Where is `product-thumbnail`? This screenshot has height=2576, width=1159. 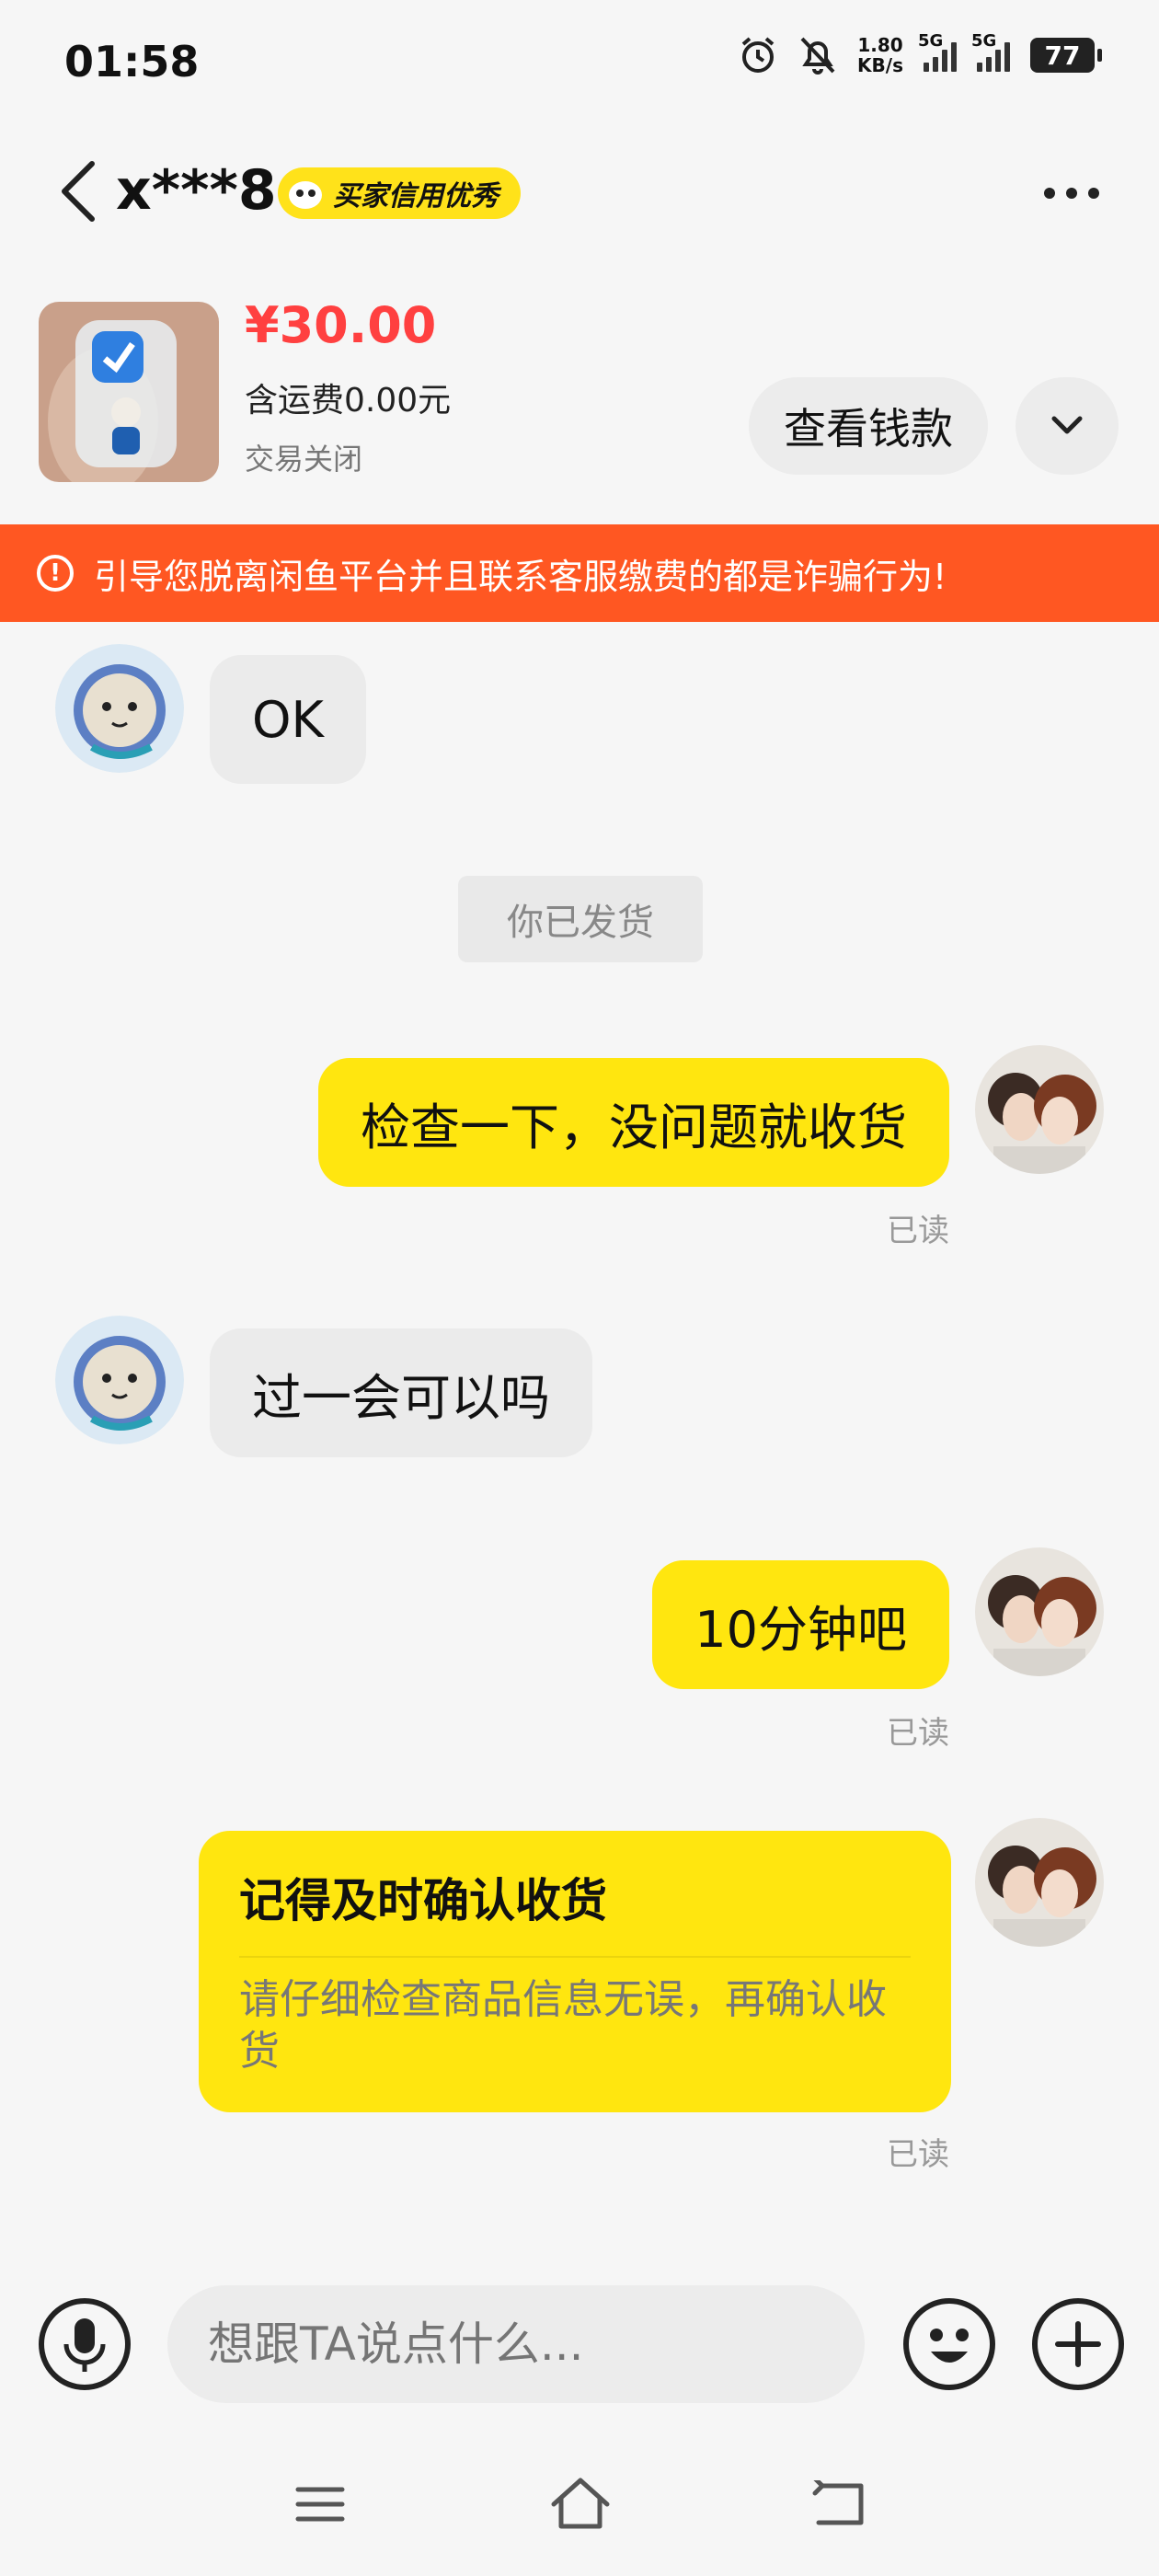 product-thumbnail is located at coordinates (129, 392).